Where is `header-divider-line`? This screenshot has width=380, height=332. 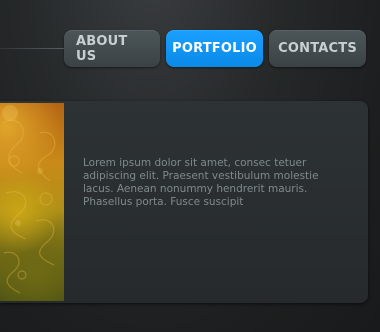 header-divider-line is located at coordinates (32, 48).